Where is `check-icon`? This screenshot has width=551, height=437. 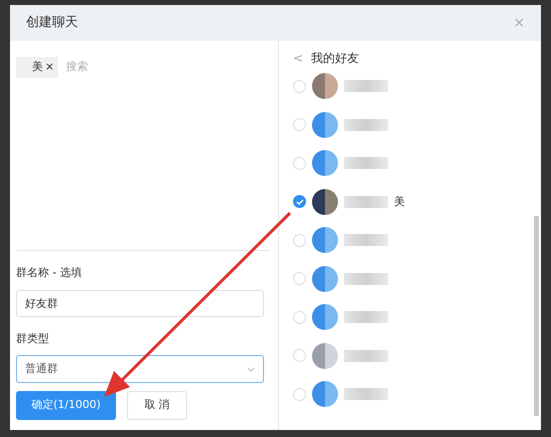 check-icon is located at coordinates (300, 201).